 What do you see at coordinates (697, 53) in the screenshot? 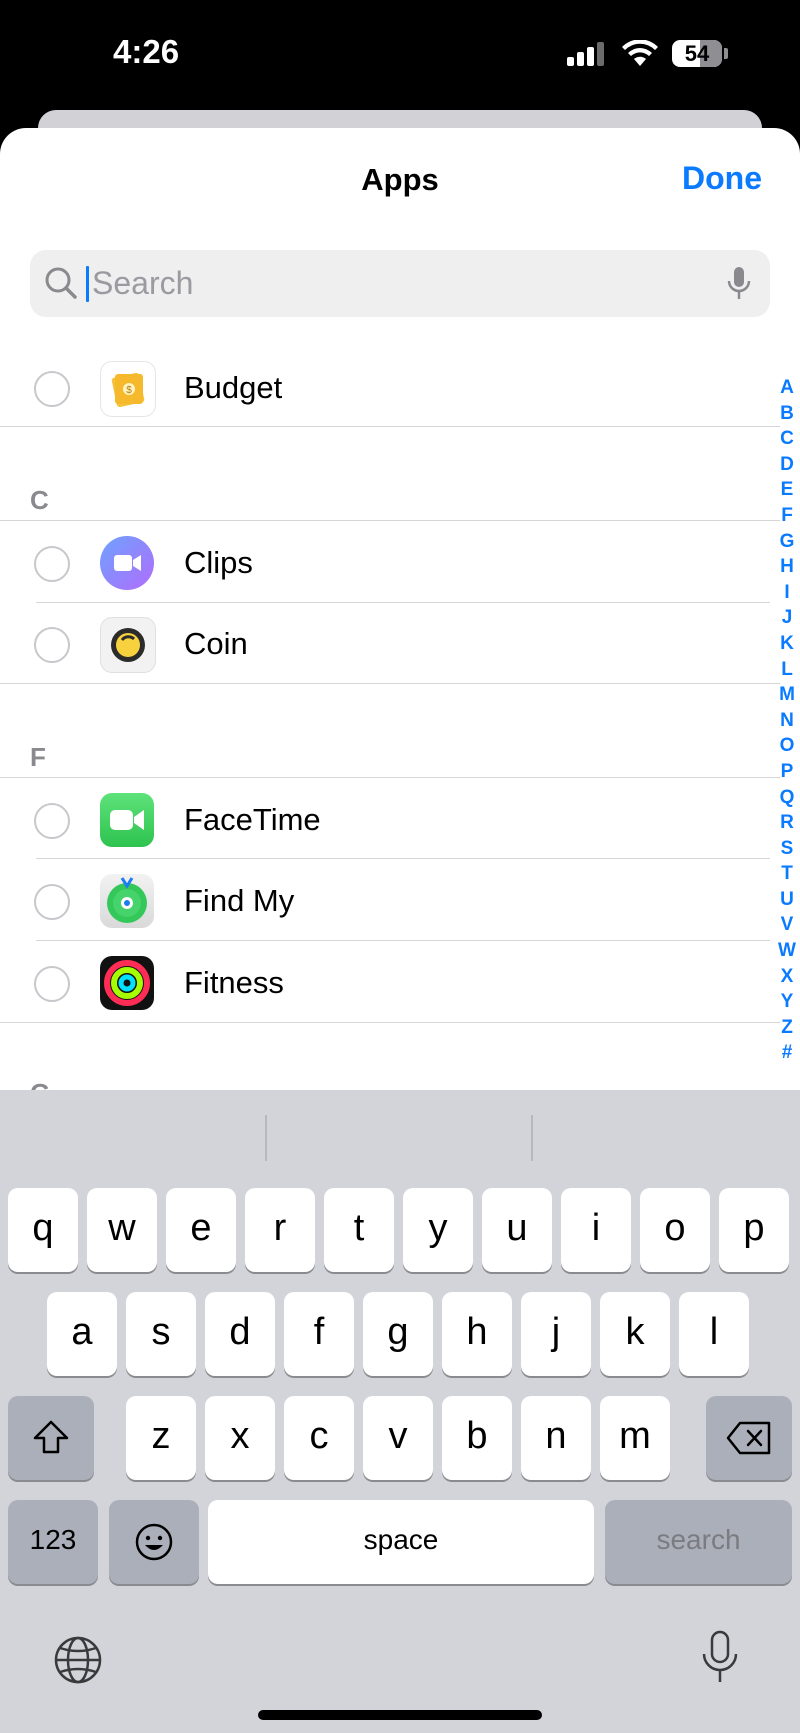
I see `battery-icon: 54` at bounding box center [697, 53].